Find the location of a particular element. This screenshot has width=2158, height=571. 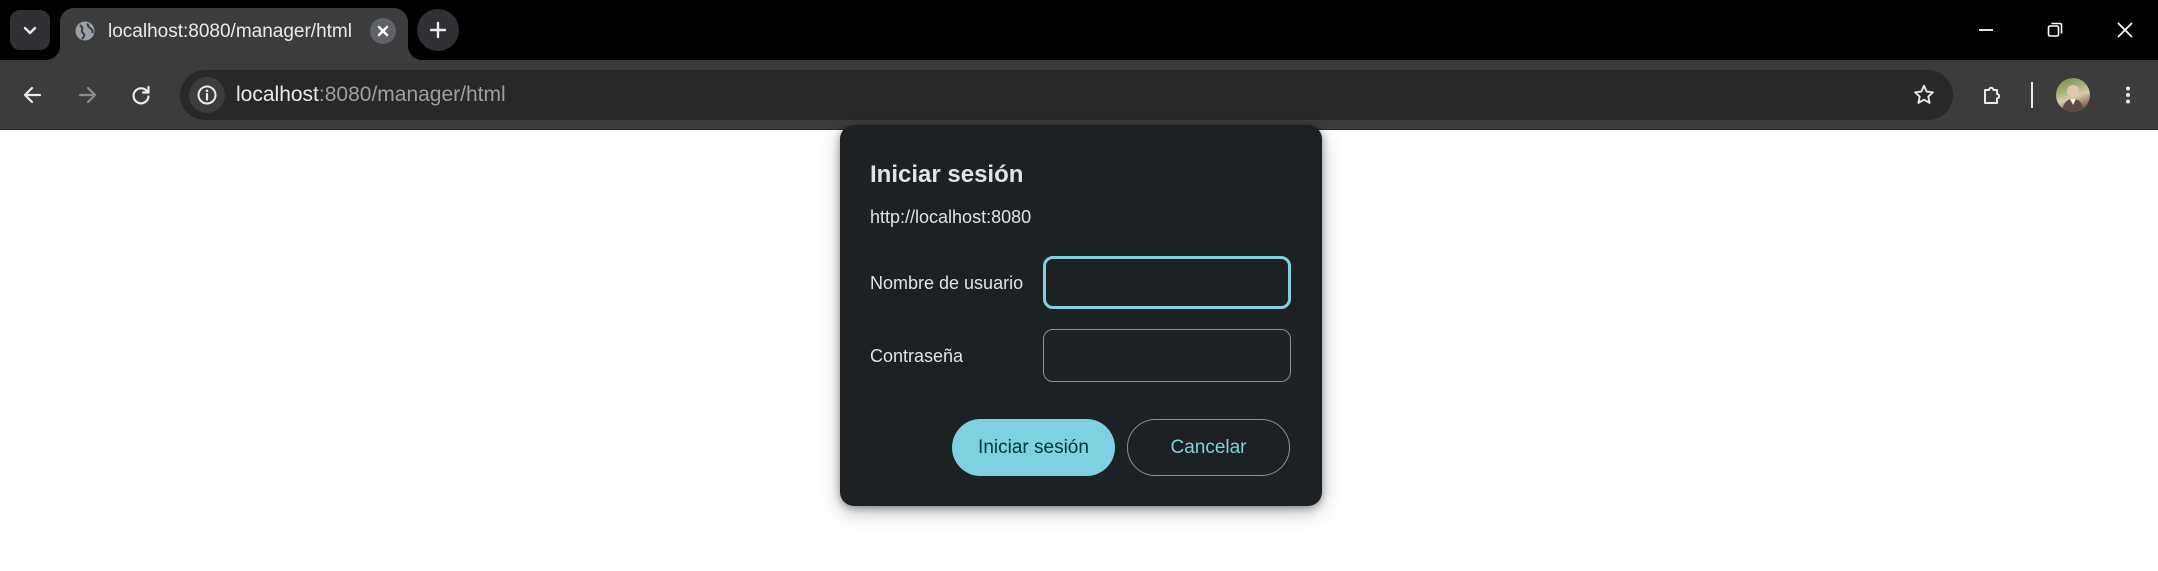

minimize-button is located at coordinates (1986, 30).